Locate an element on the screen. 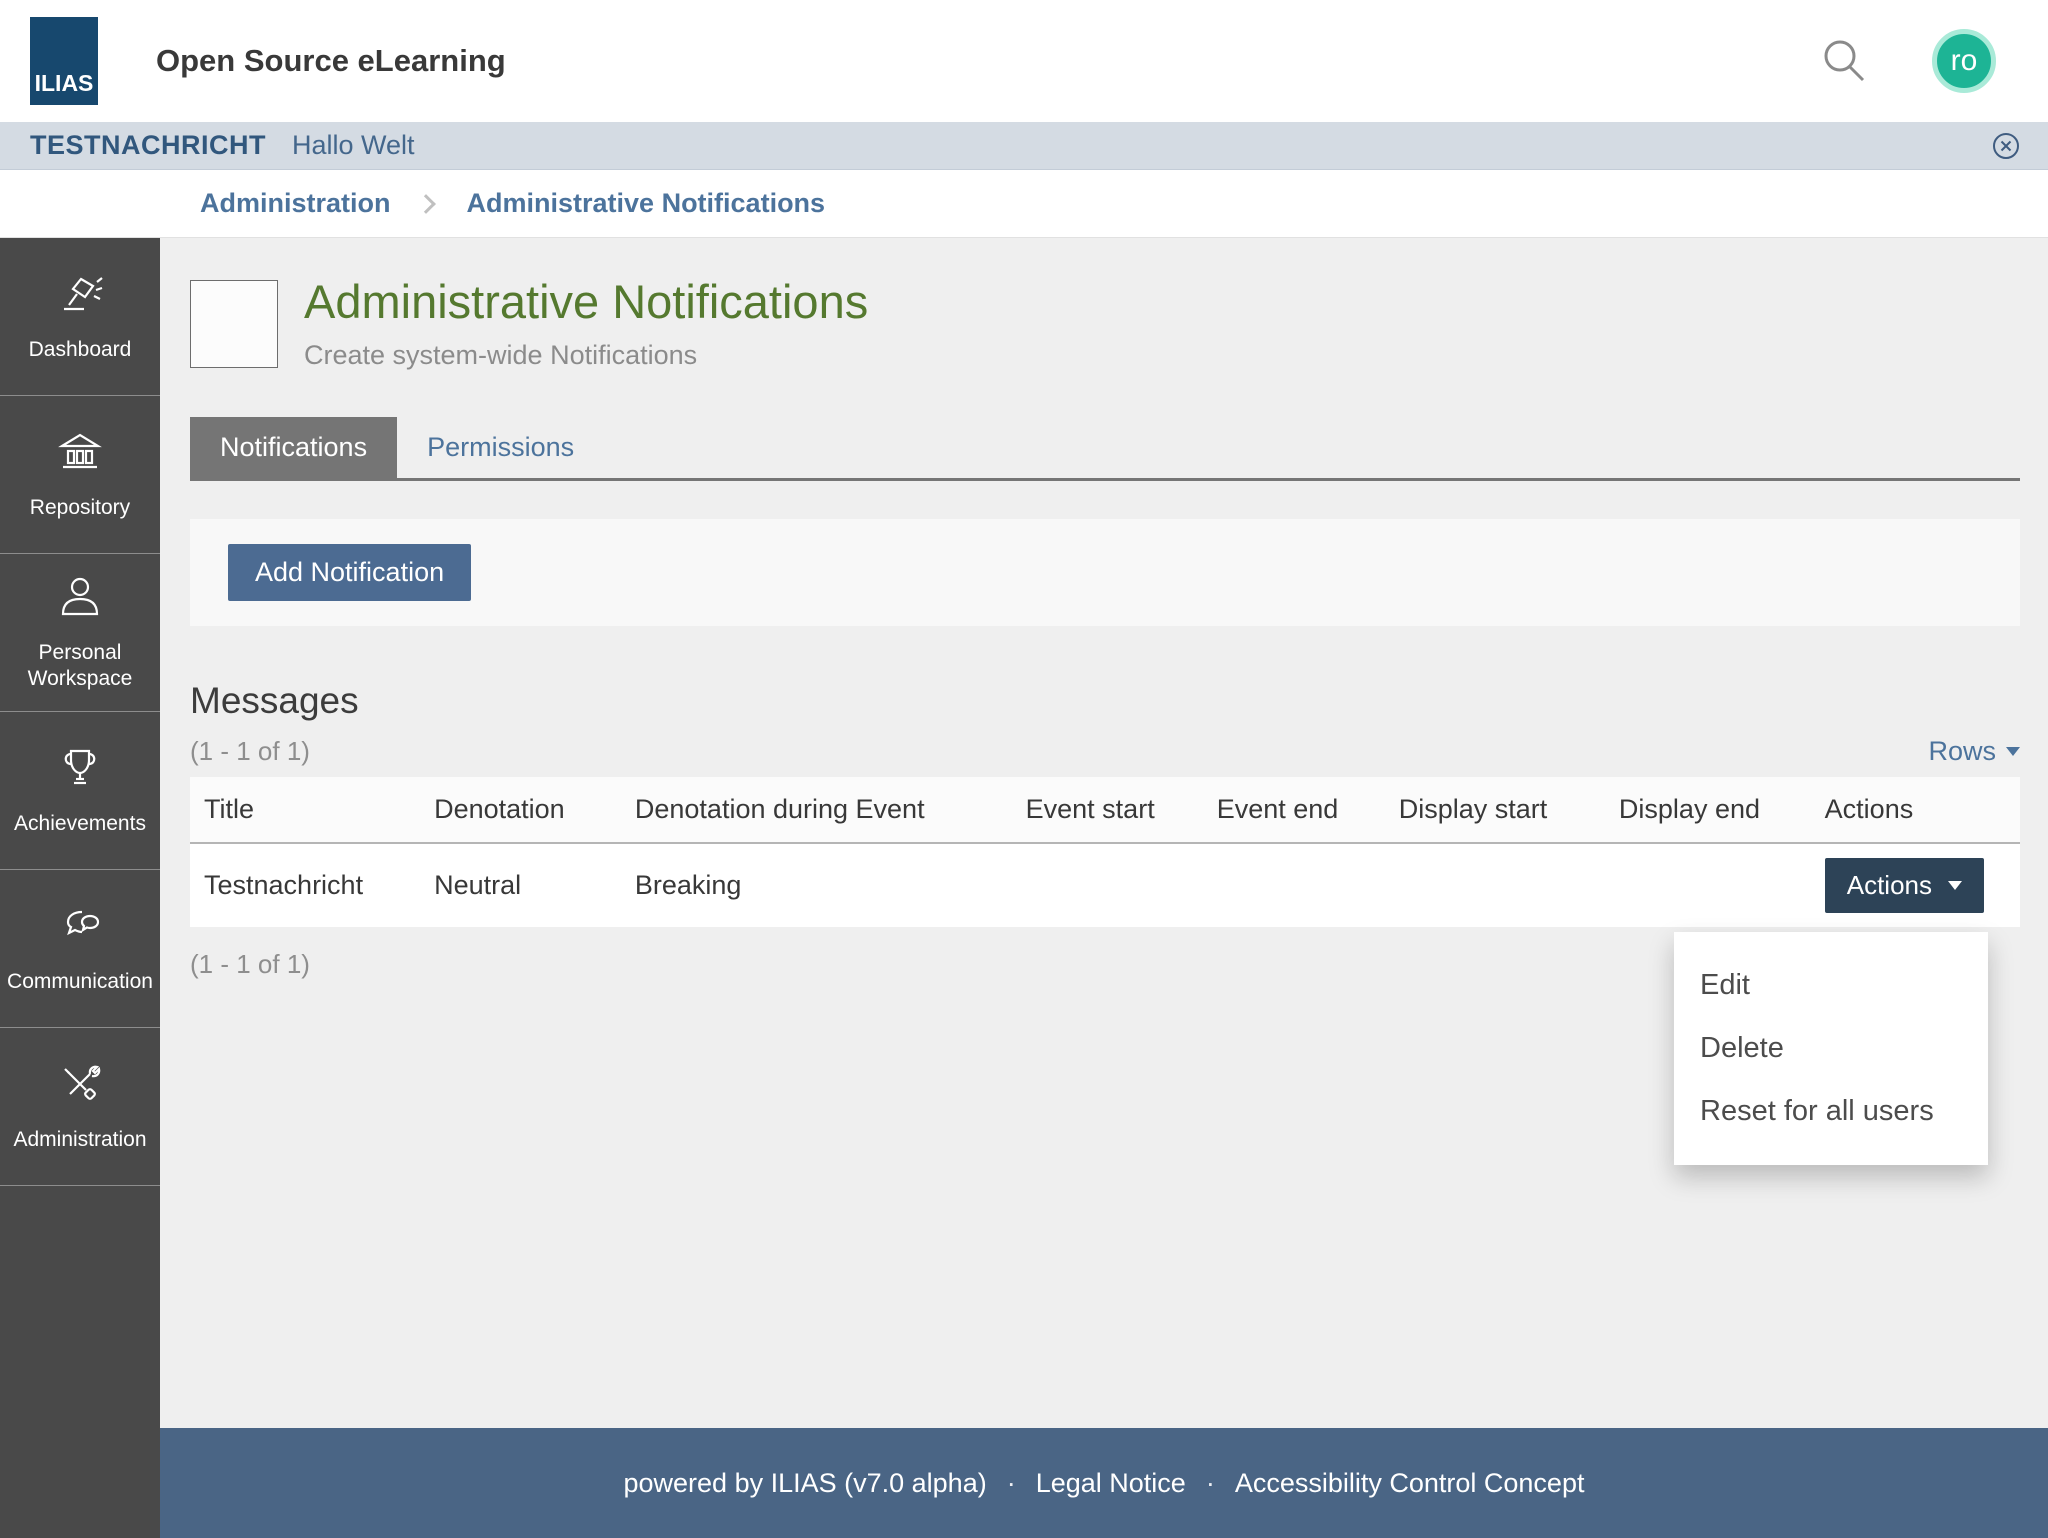 The width and height of the screenshot is (2048, 1538). messages-heading: Messages is located at coordinates (274, 700).